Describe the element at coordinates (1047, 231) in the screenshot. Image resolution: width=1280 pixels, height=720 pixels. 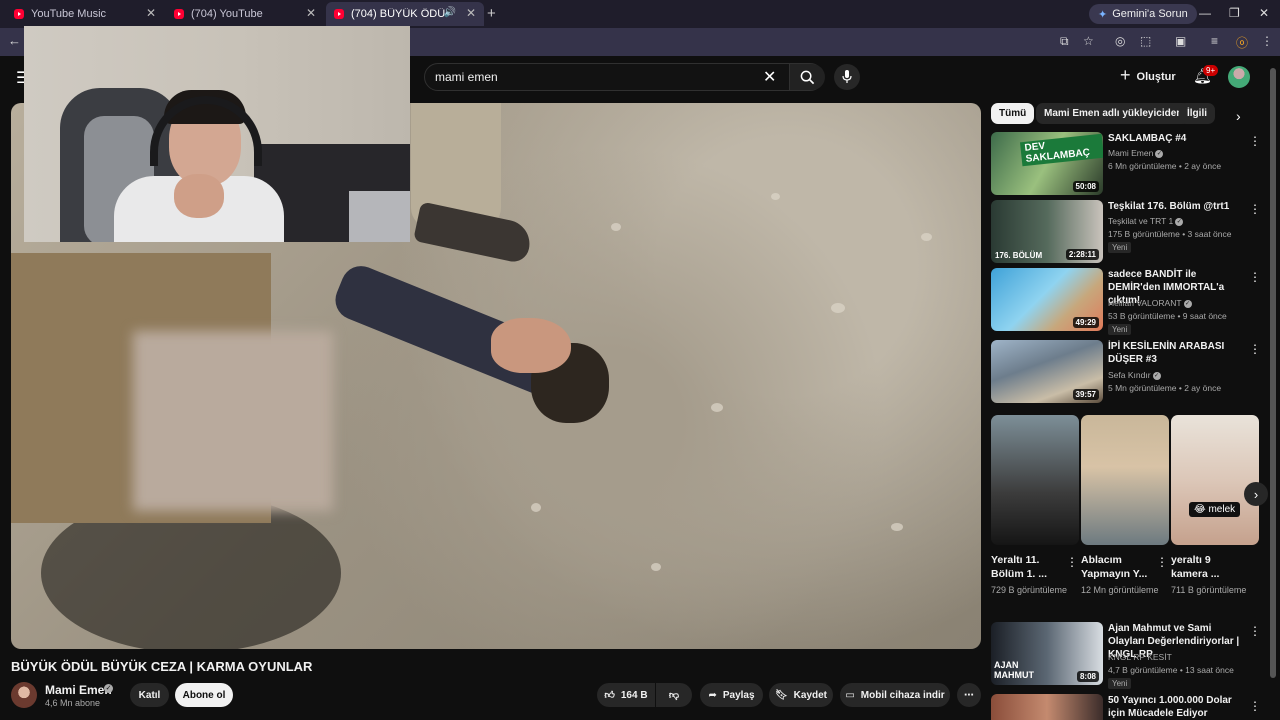
I see `video-thumbnail: 176. BÖLÜM 2:28:11` at that location.